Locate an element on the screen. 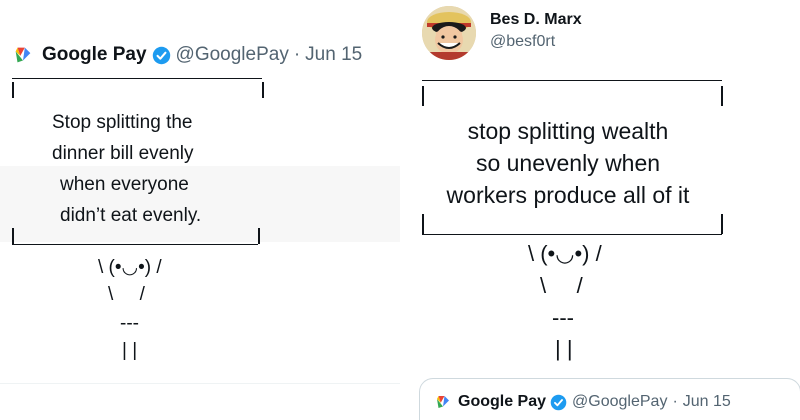 This screenshot has height=420, width=800. author-handle: @besf0rt is located at coordinates (522, 42).